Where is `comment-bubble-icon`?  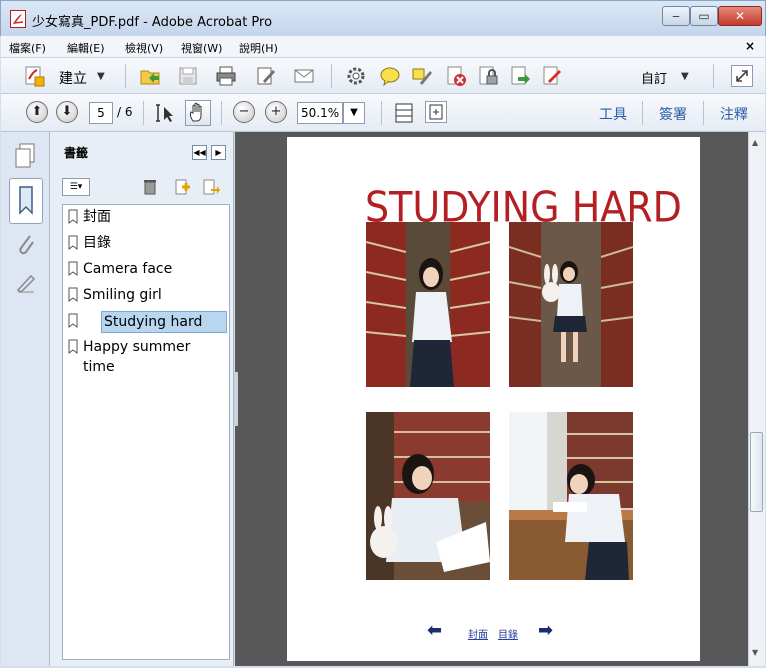 comment-bubble-icon is located at coordinates (390, 76).